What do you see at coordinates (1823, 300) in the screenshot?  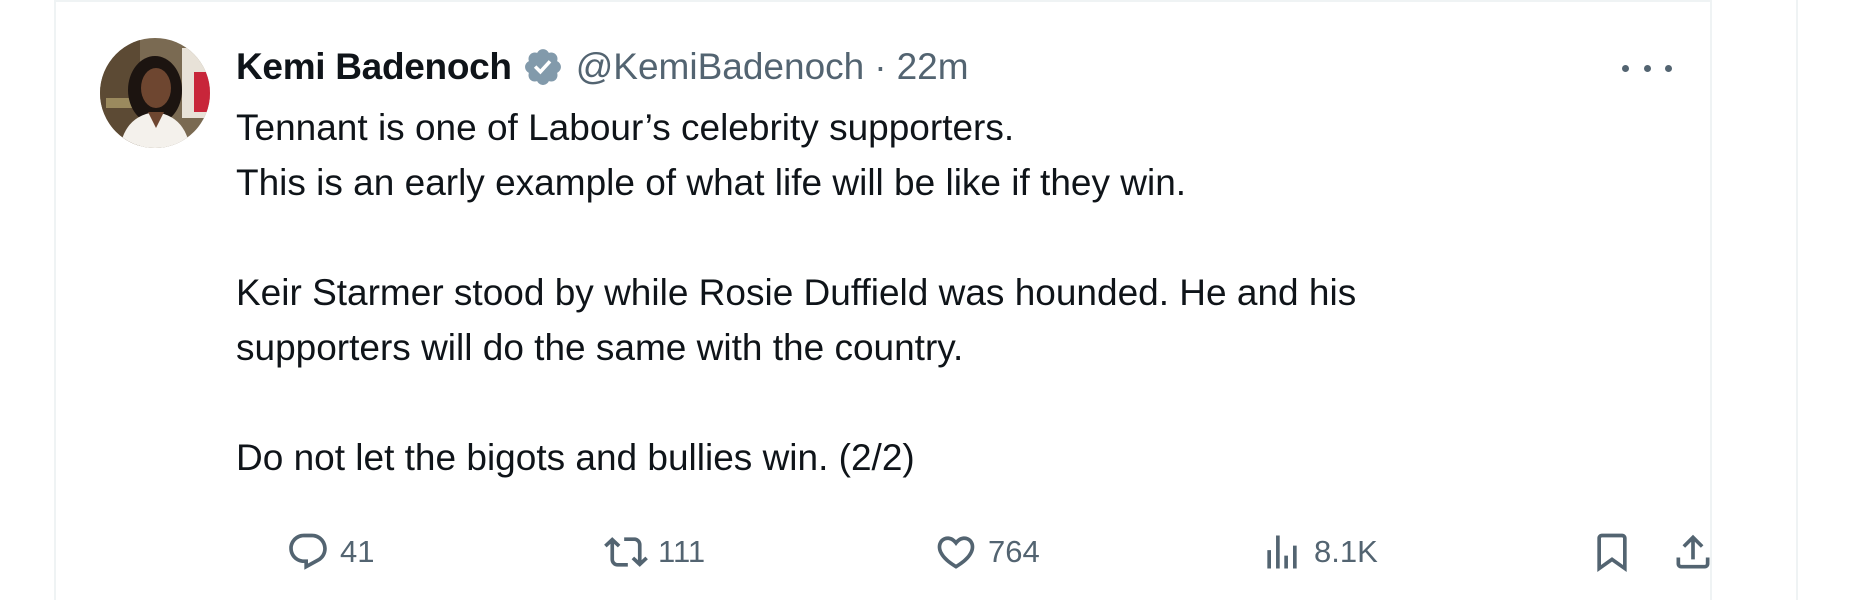 I see `right-sidebar-edge` at bounding box center [1823, 300].